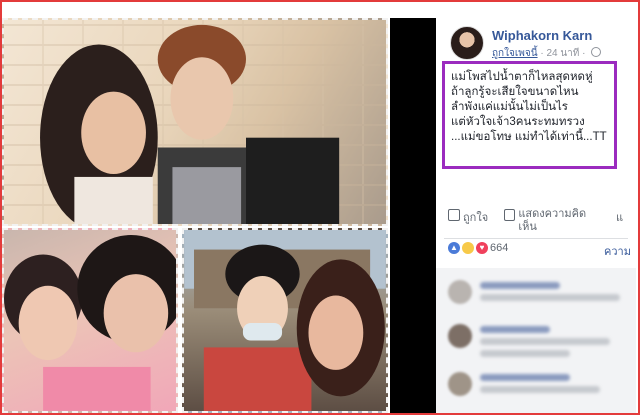 This screenshot has width=640, height=415. What do you see at coordinates (617, 251) in the screenshot?
I see `more-comments-link: ความ` at bounding box center [617, 251].